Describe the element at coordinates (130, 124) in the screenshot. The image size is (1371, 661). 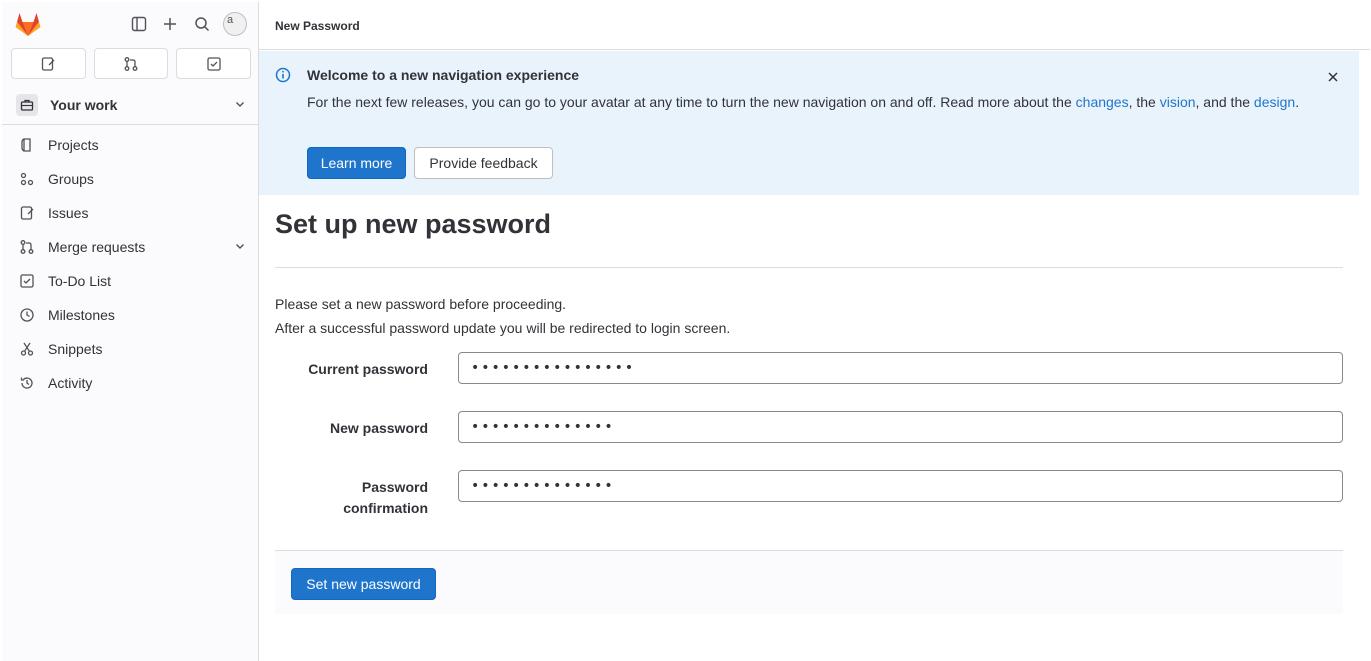
I see `sidebar-divider` at that location.